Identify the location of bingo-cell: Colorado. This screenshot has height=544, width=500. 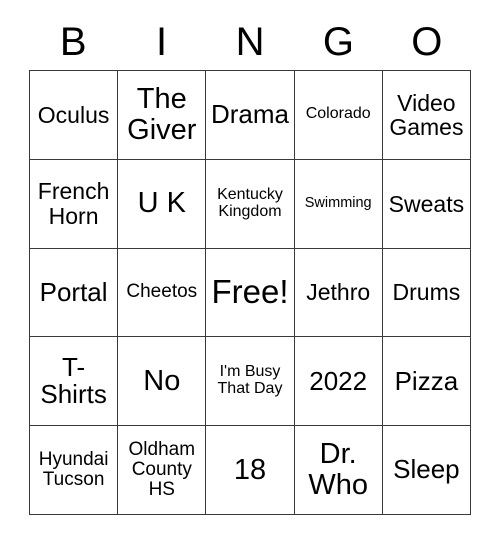
(338, 115).